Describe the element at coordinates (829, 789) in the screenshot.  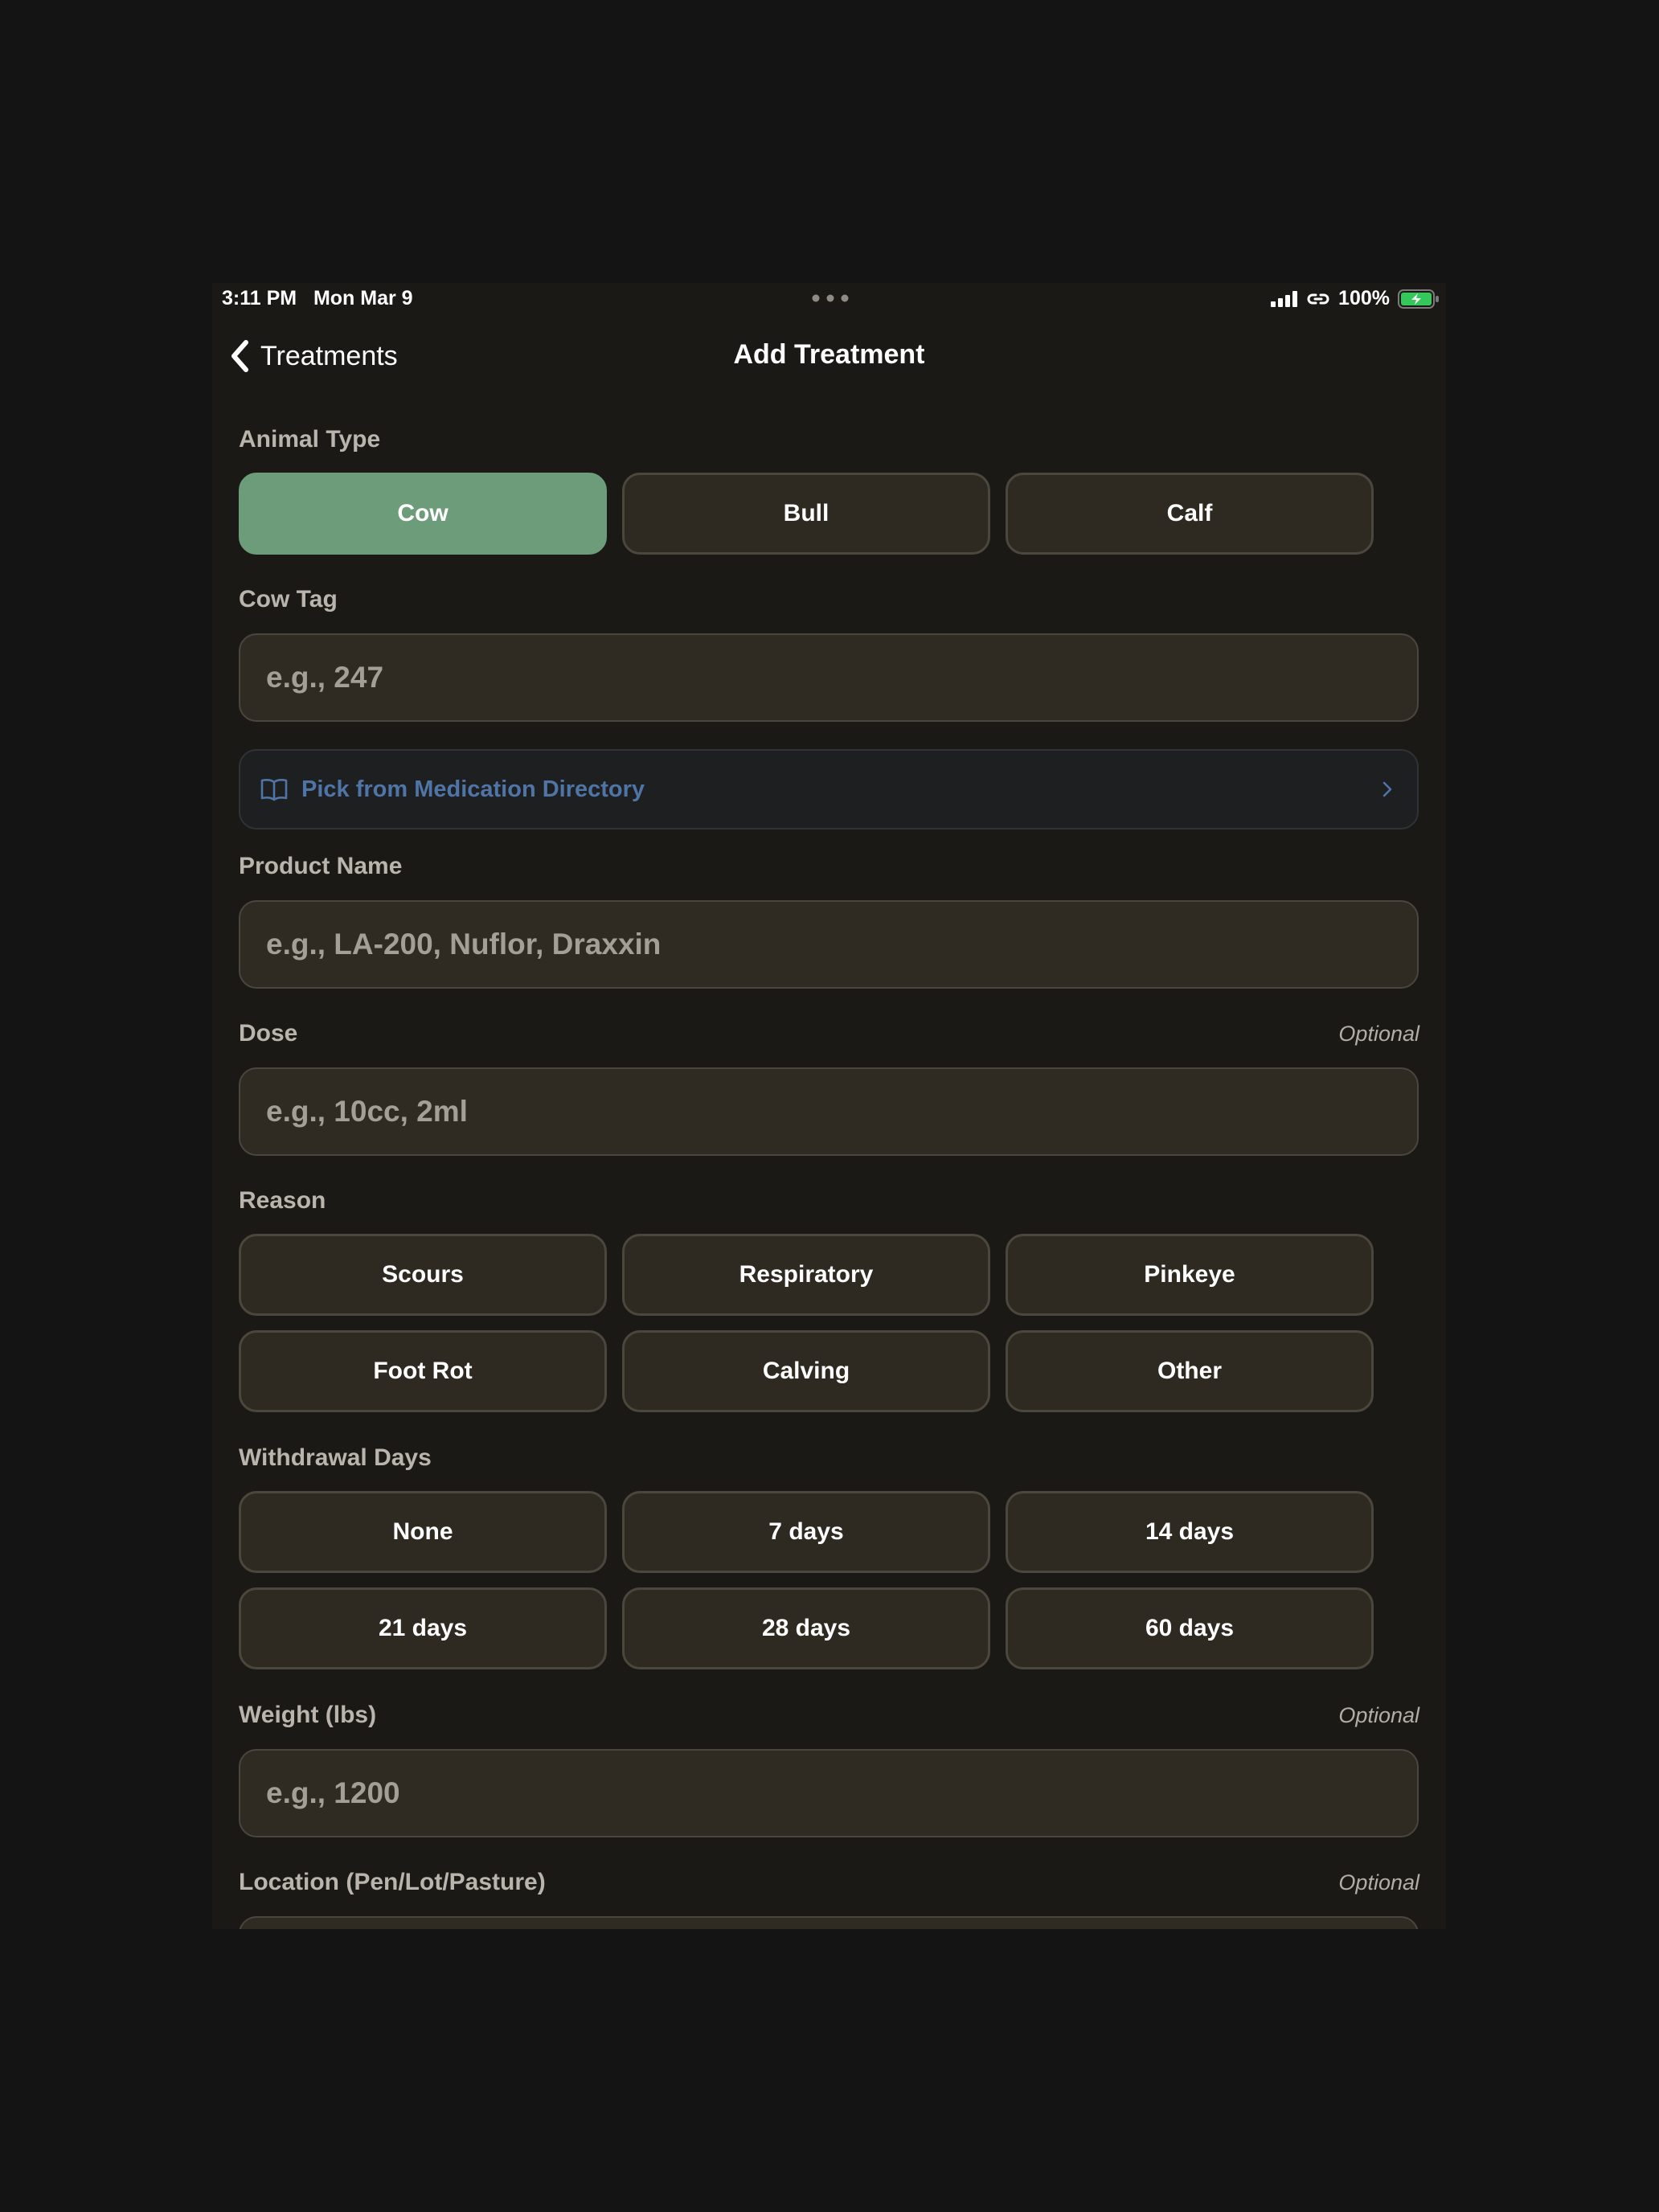
I see `medication-directory-button: Pick from Medication Directory` at that location.